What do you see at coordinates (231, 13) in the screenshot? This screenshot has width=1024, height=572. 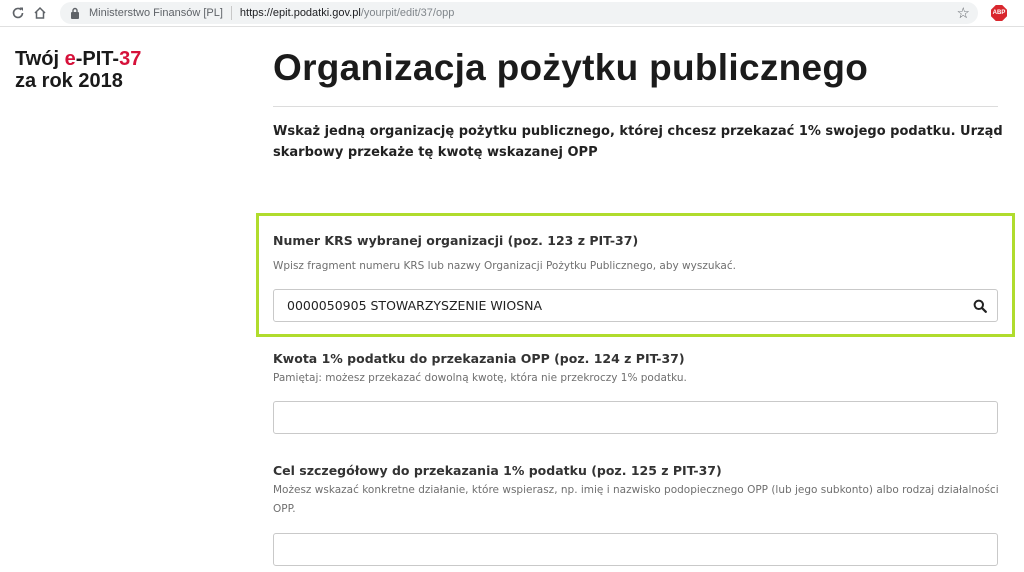 I see `omnibox-divider` at bounding box center [231, 13].